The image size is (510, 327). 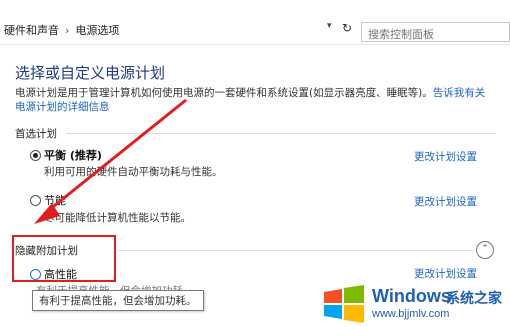 What do you see at coordinates (118, 300) in the screenshot?
I see `tooltip: 有利于提高性能，但会增加功耗。` at bounding box center [118, 300].